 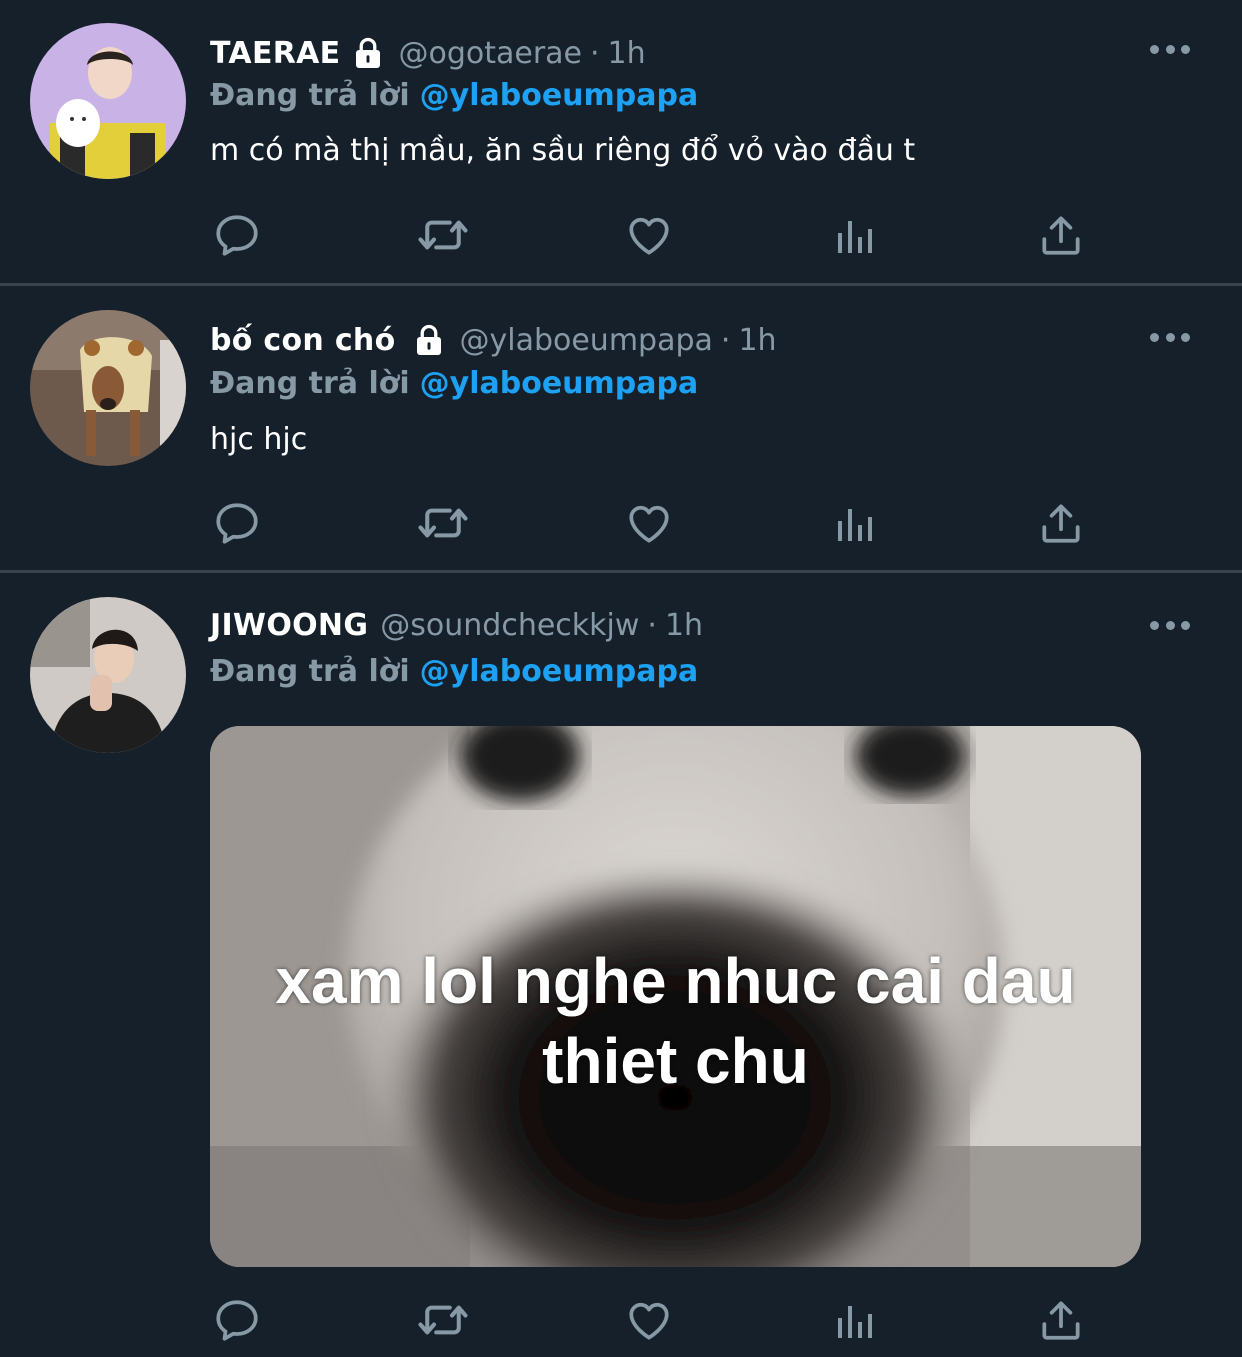 I want to click on handle: @ogotaerae, so click(x=490, y=53).